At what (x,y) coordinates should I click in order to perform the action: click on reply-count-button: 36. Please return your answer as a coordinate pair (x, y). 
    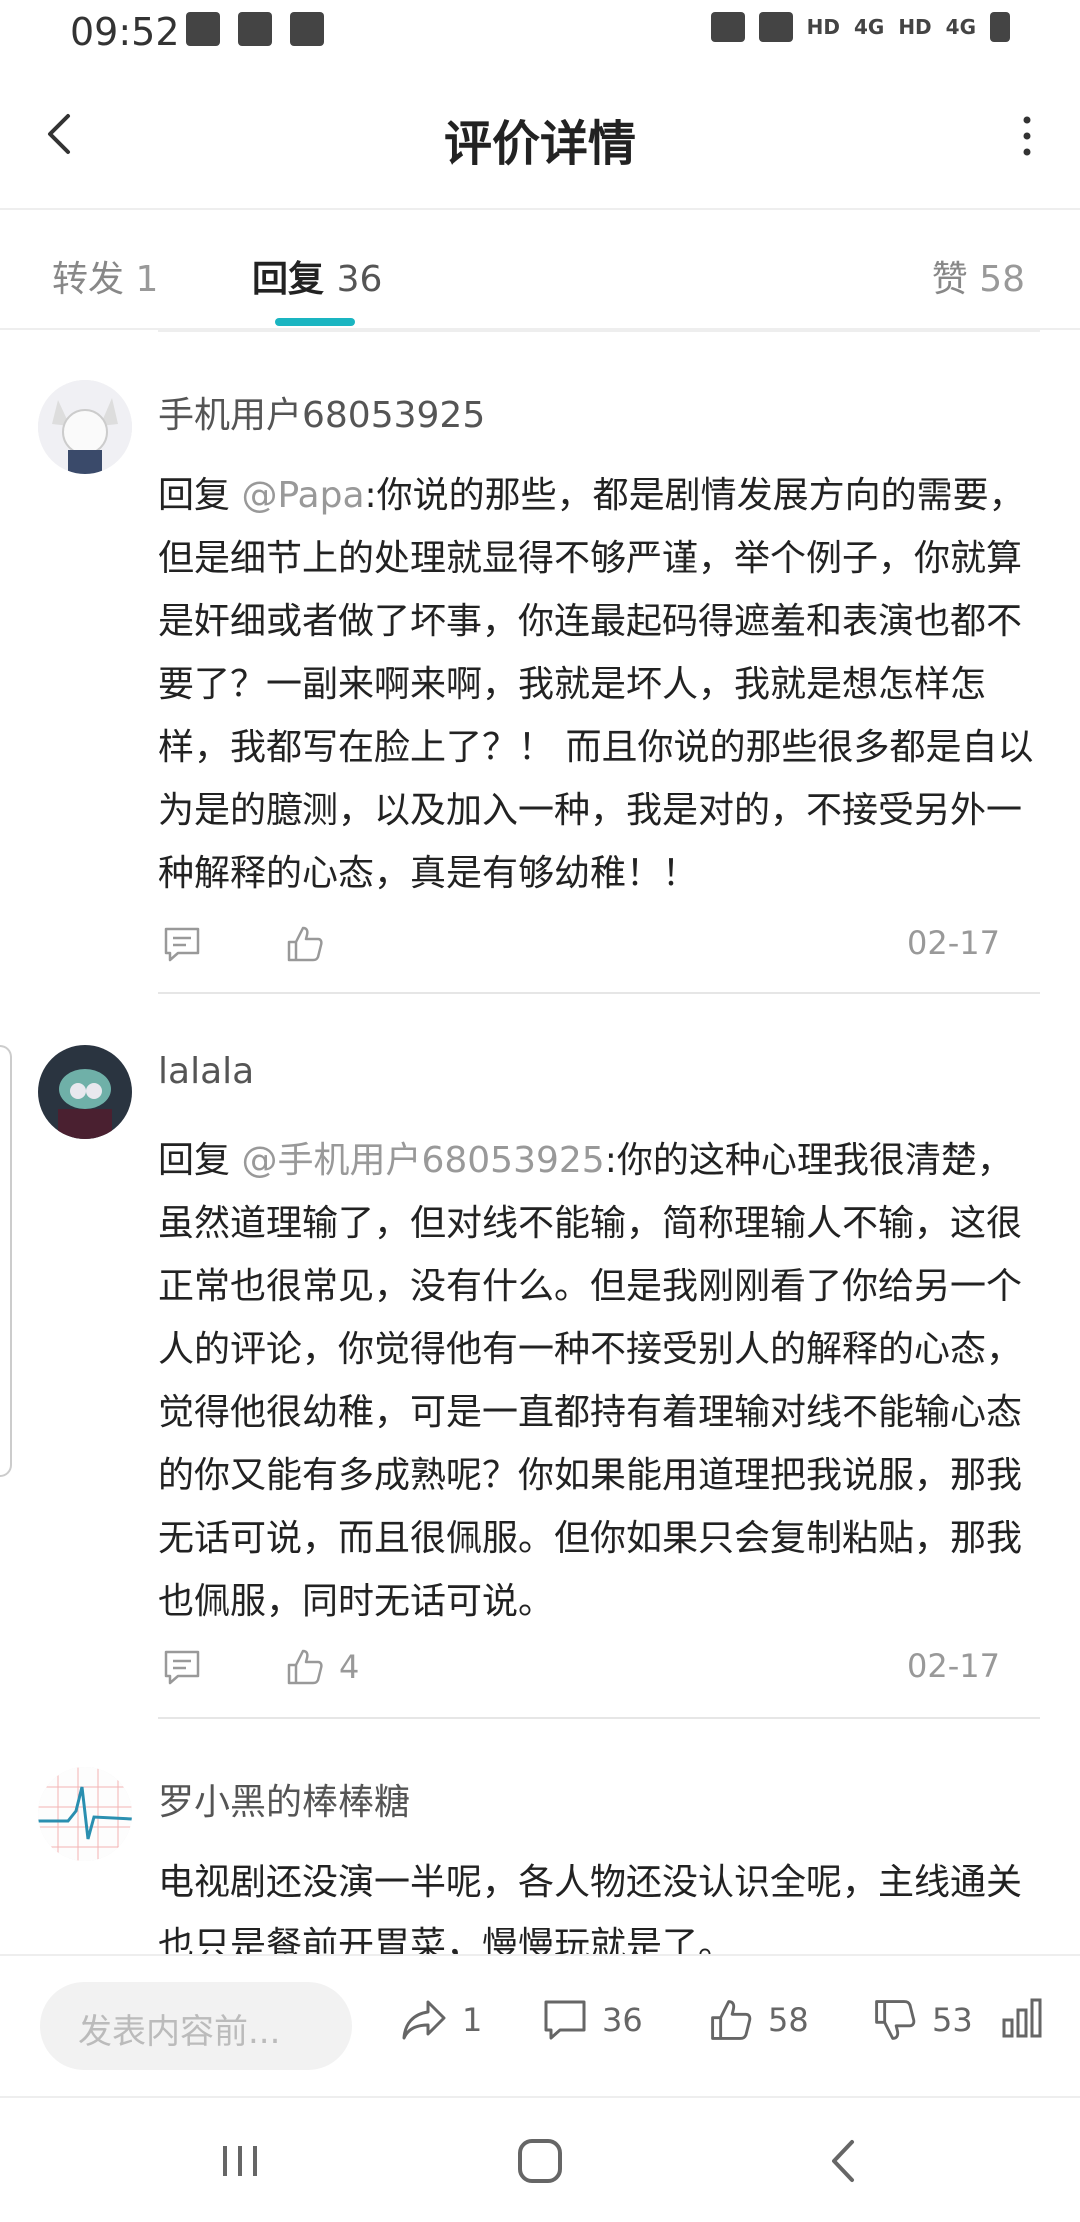
    Looking at the image, I should click on (592, 2020).